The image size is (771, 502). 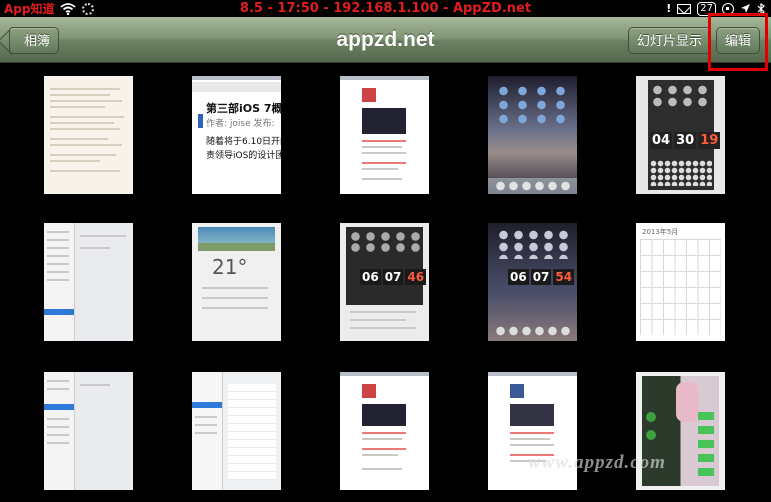 I want to click on photo-thumbnail: 06 07 46, so click(x=384, y=282).